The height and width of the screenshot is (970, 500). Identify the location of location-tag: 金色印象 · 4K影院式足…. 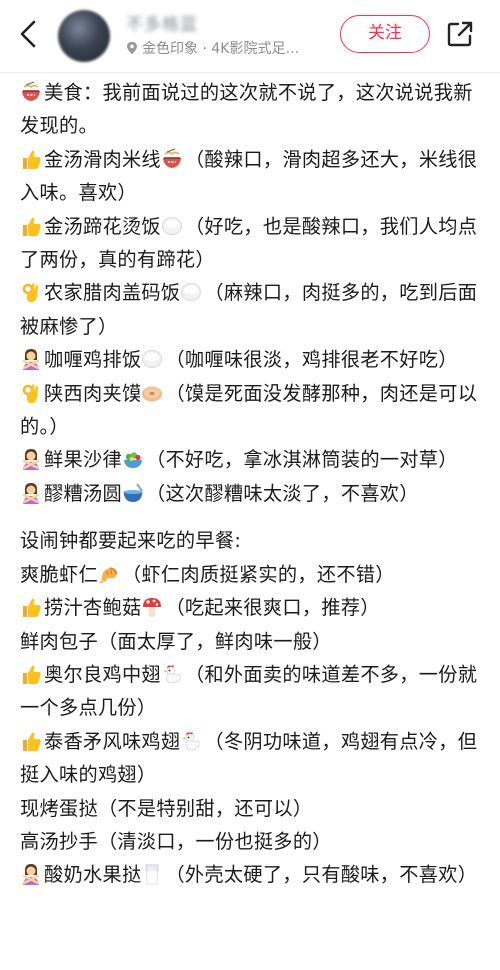
(212, 48).